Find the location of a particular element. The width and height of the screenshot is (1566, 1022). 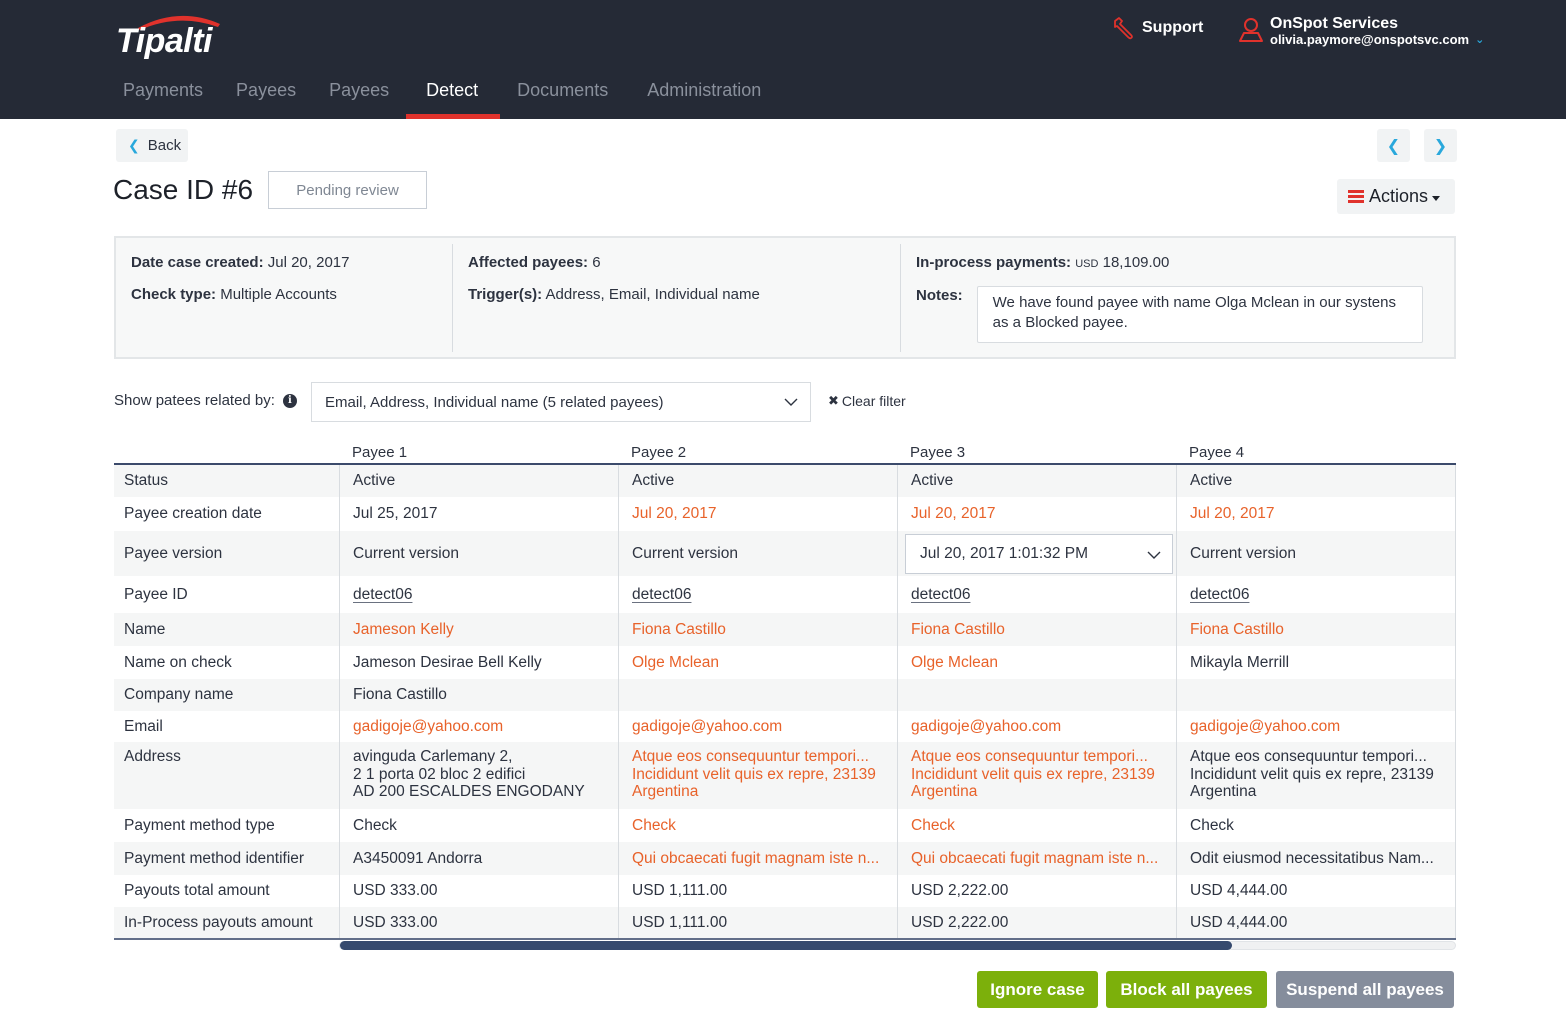

cell-value: Jameson Kelly is located at coordinates (403, 629).